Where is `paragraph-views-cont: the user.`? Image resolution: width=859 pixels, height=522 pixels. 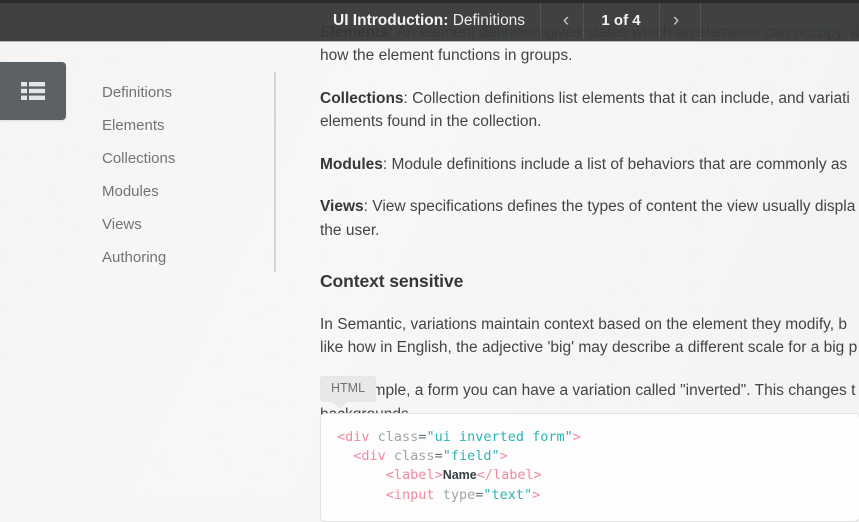 paragraph-views-cont: the user. is located at coordinates (349, 230).